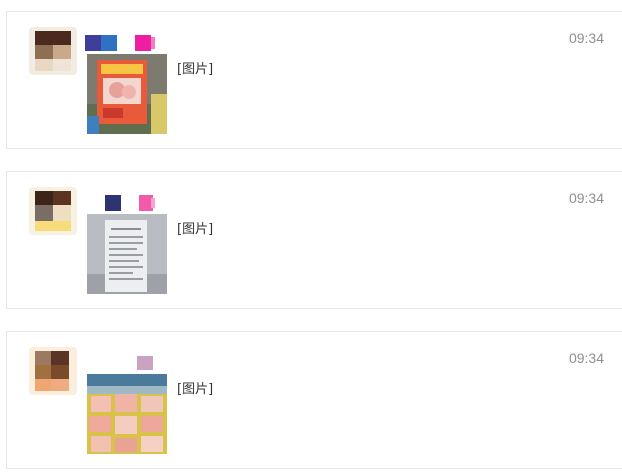 The height and width of the screenshot is (473, 622). Describe the element at coordinates (127, 254) in the screenshot. I see `receipt-photo-icon` at that location.